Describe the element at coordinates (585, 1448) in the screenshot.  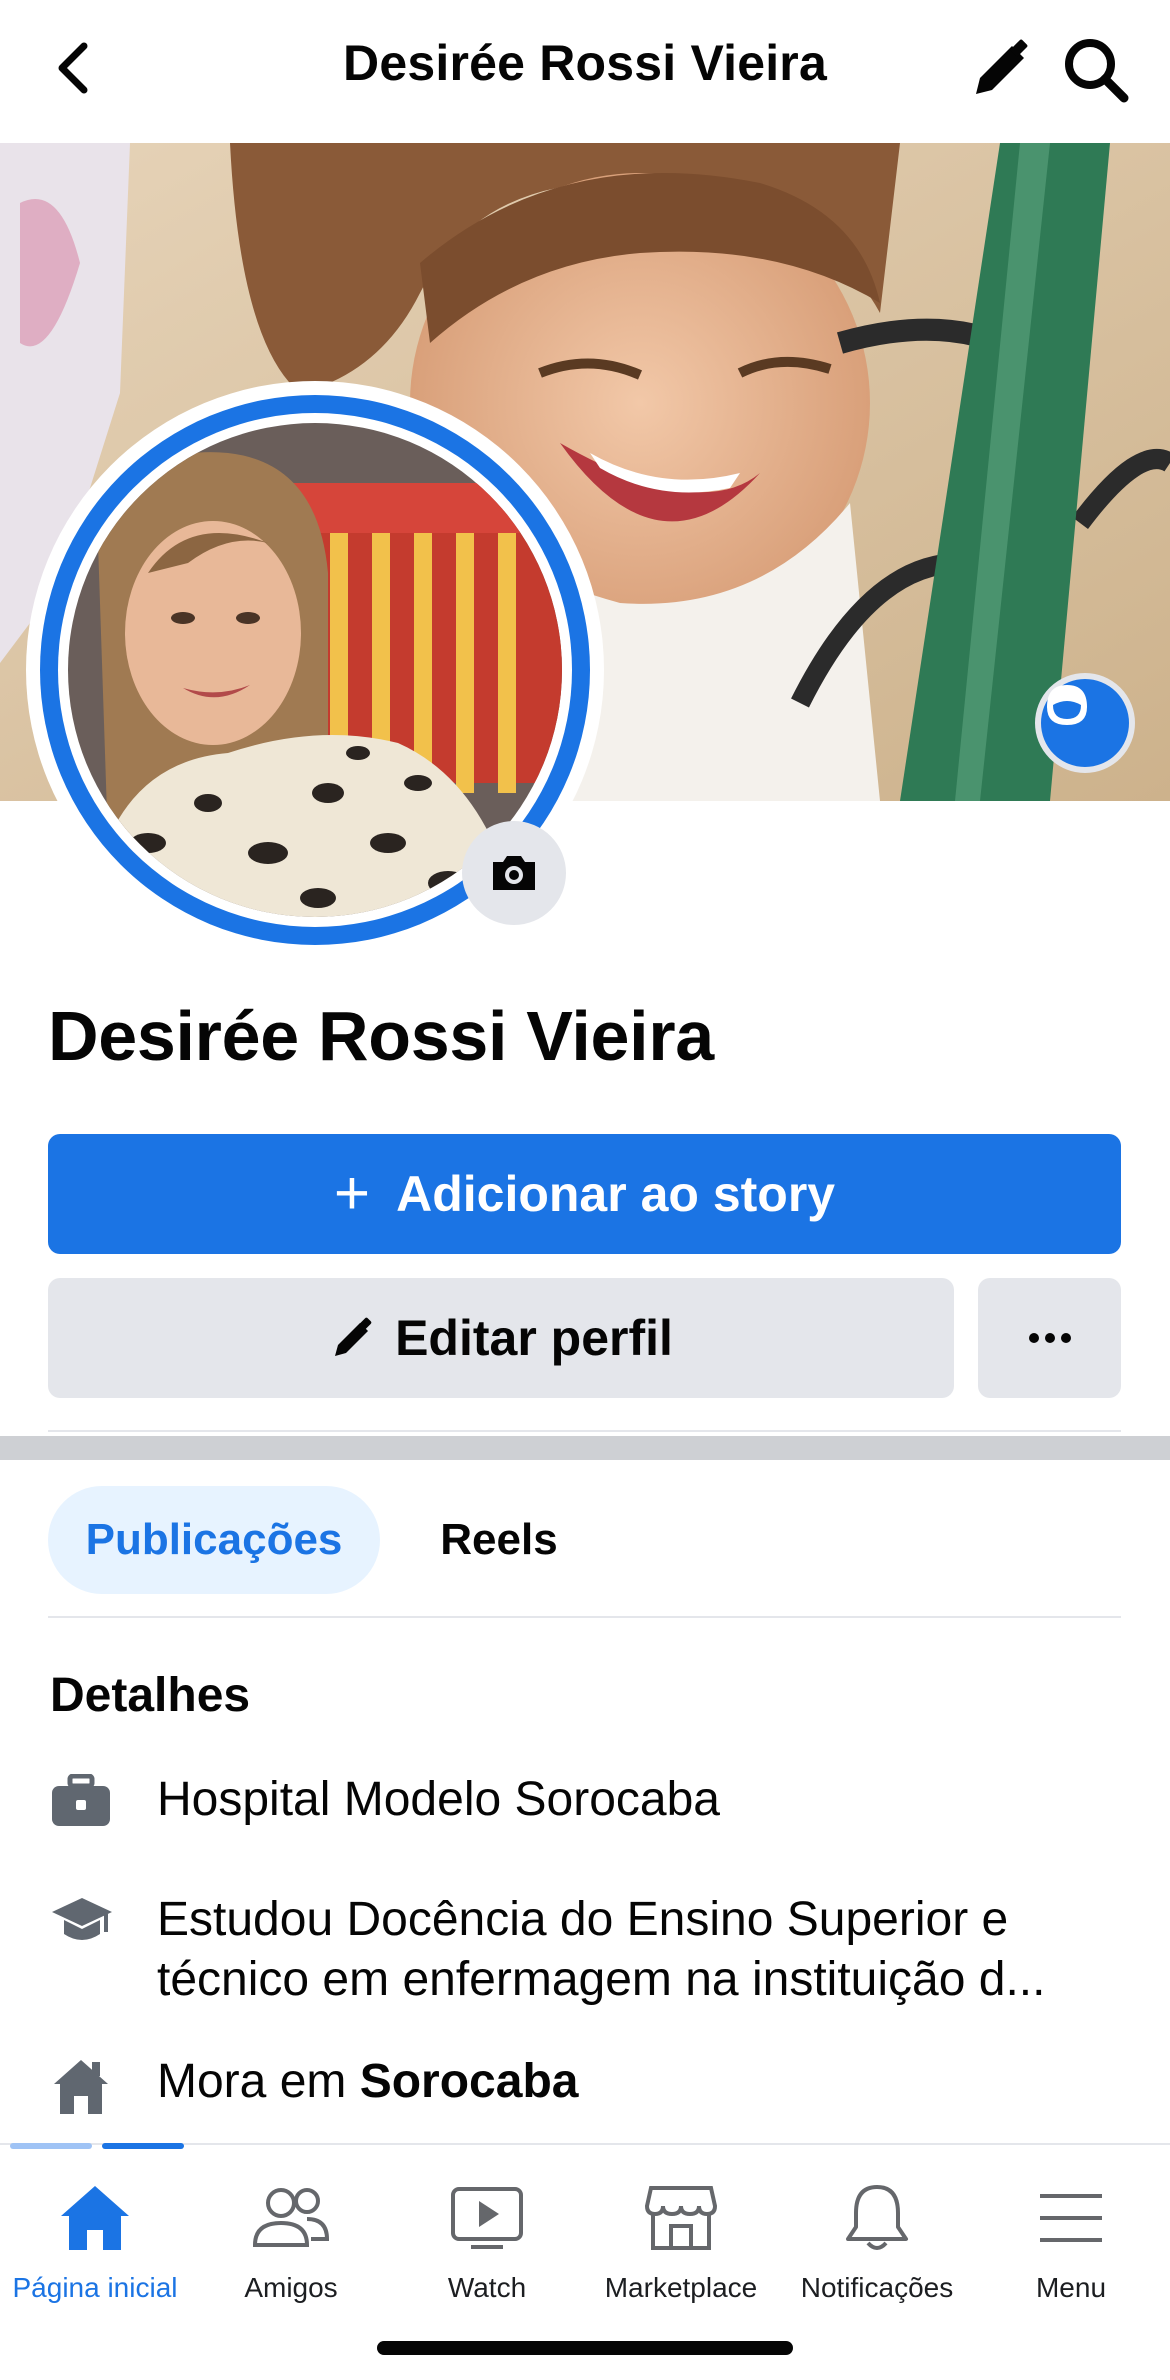
I see `section-divider` at that location.